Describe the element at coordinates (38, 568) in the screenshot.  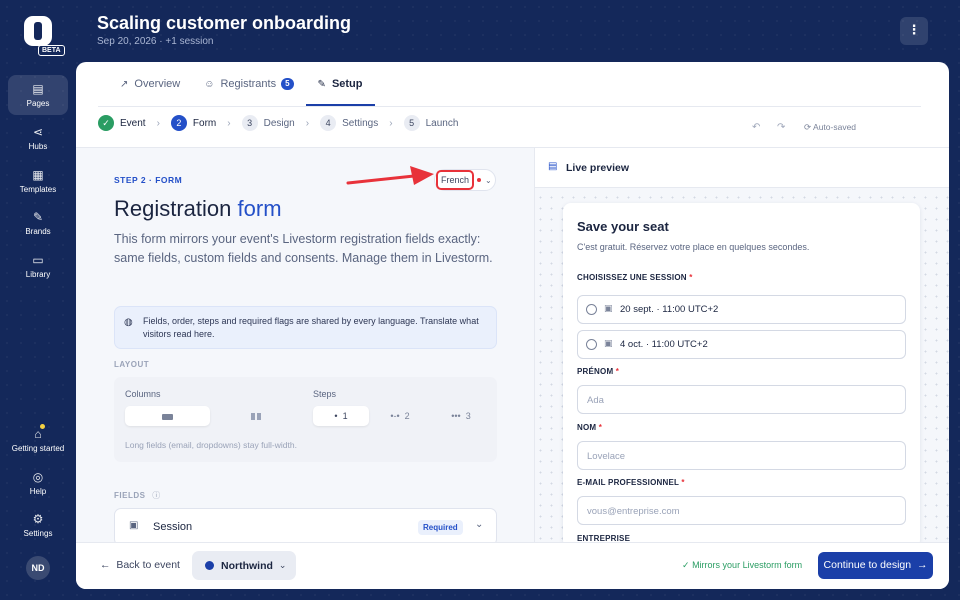
I see `avatar: ND` at that location.